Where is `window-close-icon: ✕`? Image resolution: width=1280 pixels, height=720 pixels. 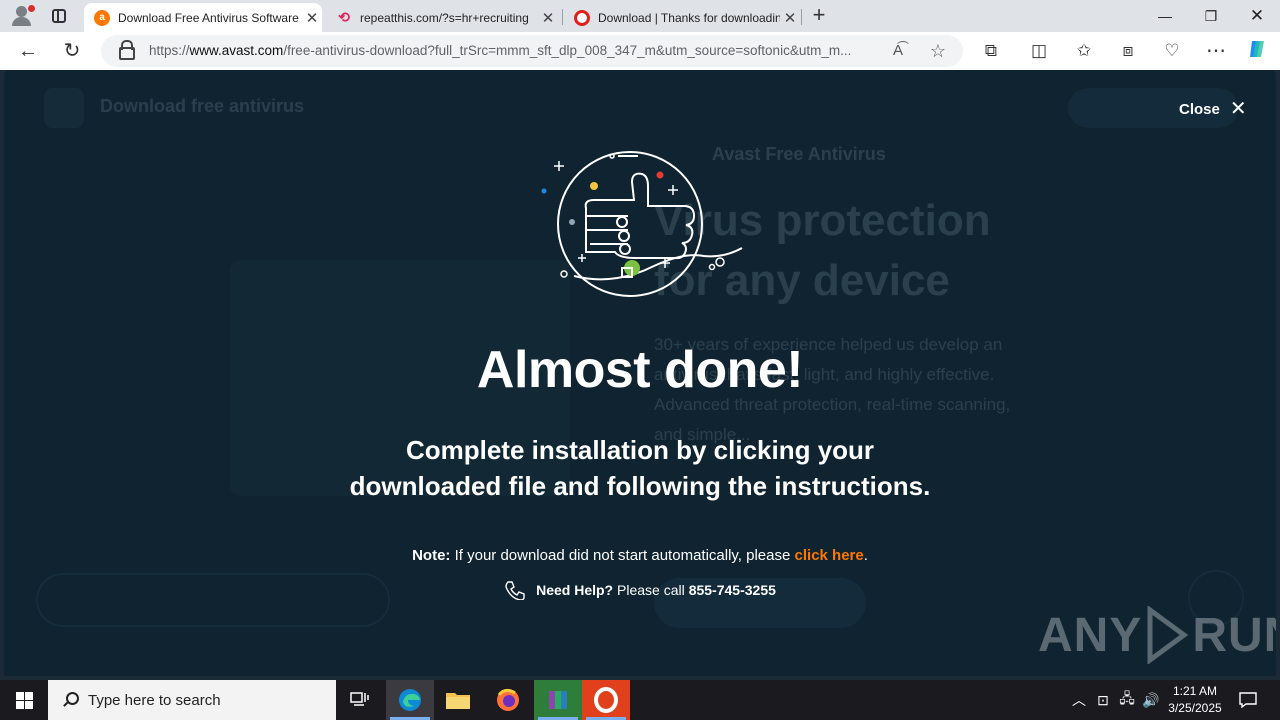 window-close-icon: ✕ is located at coordinates (1257, 16).